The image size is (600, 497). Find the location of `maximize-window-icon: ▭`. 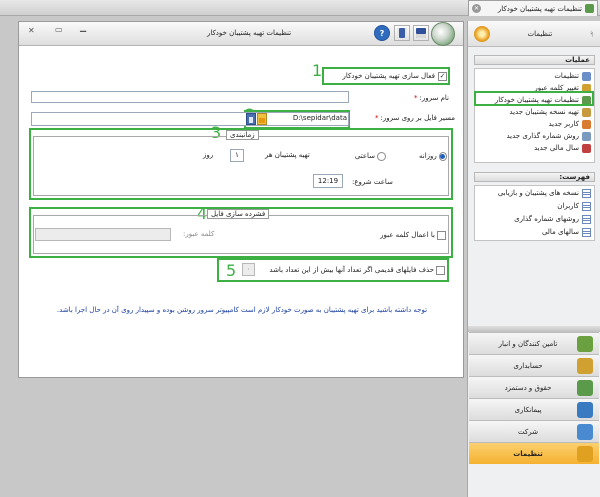

maximize-window-icon: ▭ is located at coordinates (59, 29).